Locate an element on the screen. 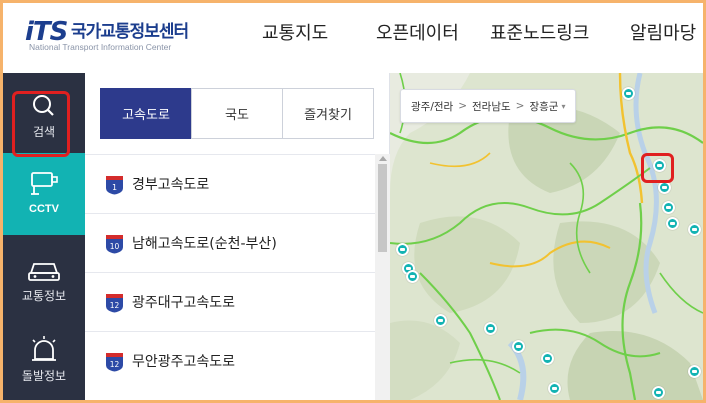 The image size is (706, 403). road-name: 남해고속도로(순천-부산) is located at coordinates (204, 244).